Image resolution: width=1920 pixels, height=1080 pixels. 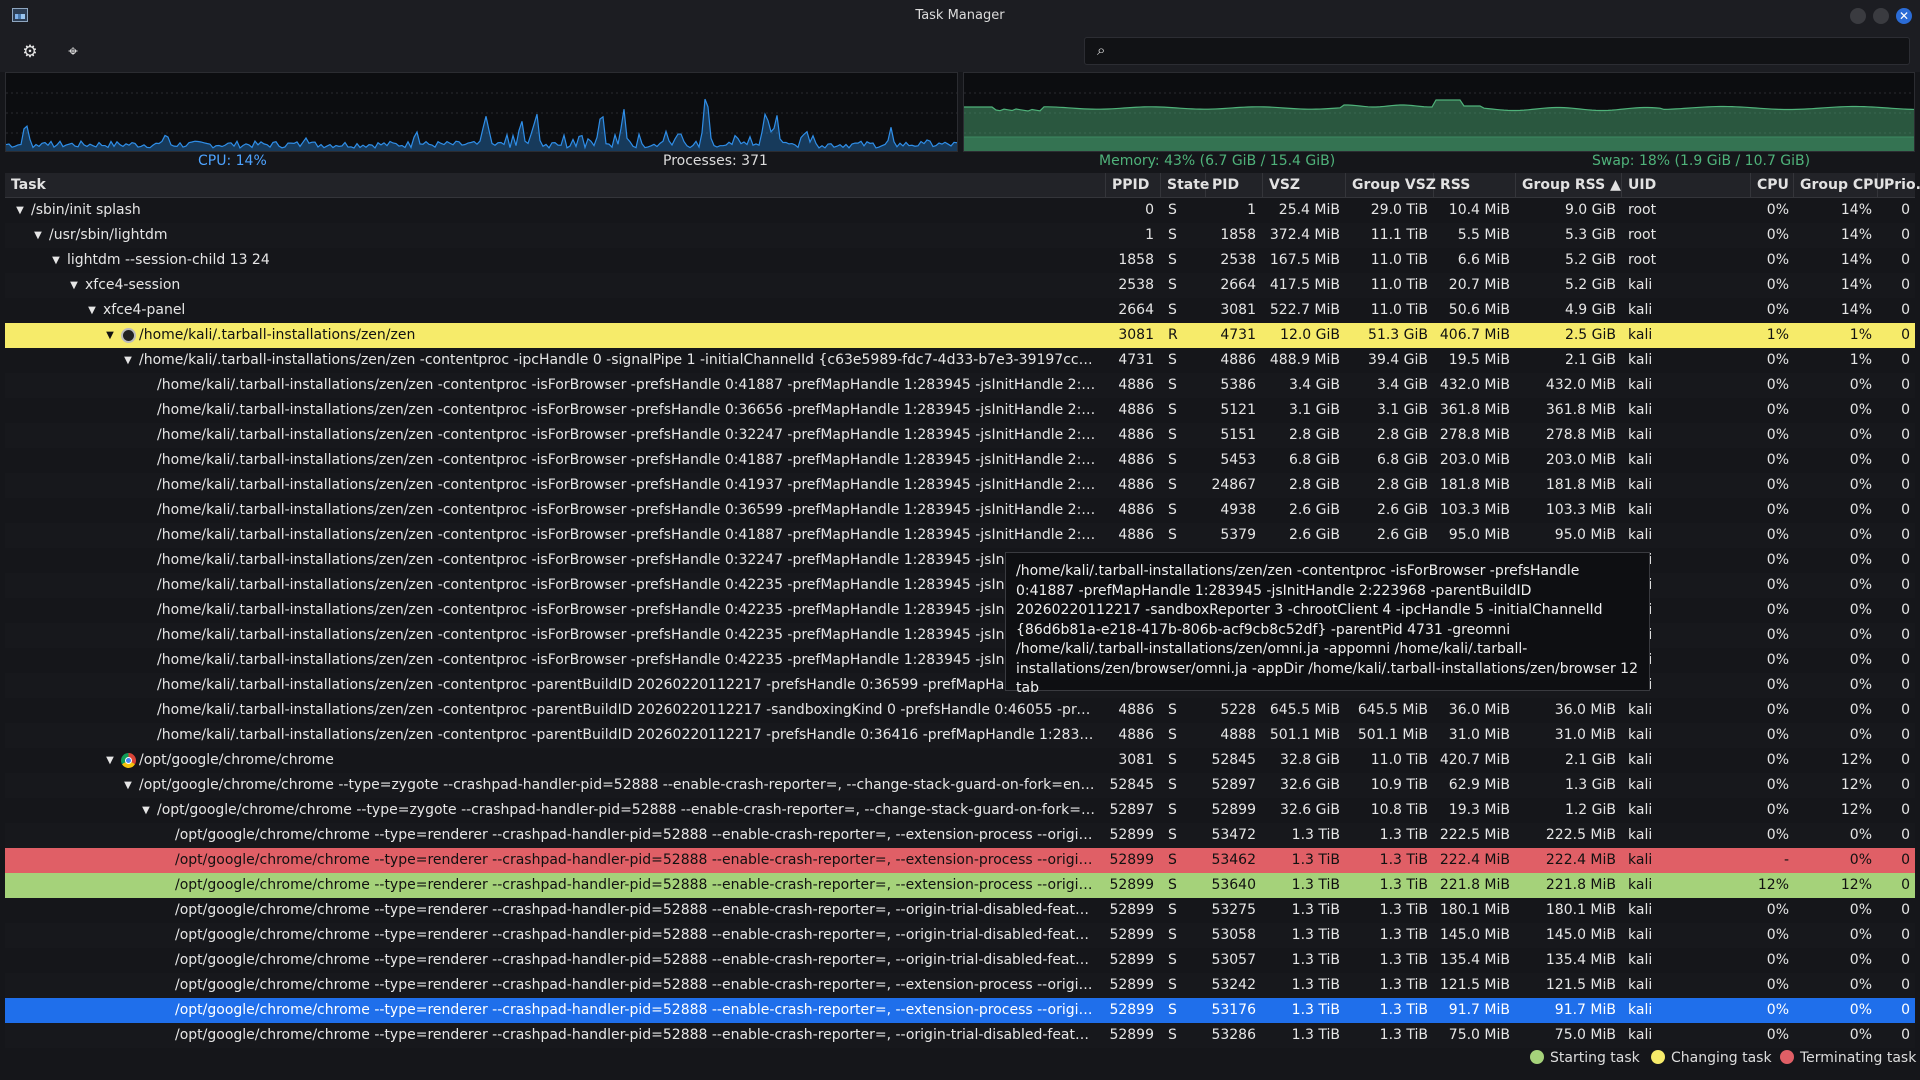 I want to click on cell-vsz: 1.3 TiB, so click(x=1315, y=985).